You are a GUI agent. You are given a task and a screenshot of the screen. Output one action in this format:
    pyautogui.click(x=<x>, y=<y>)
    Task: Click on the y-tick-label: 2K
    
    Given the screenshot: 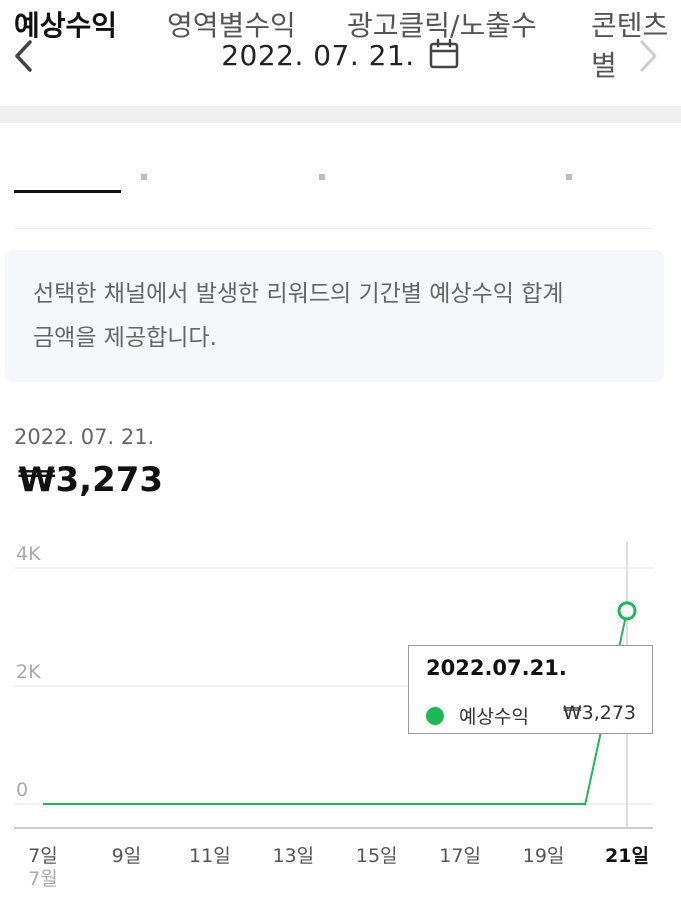 What is the action you would take?
    pyautogui.click(x=28, y=672)
    